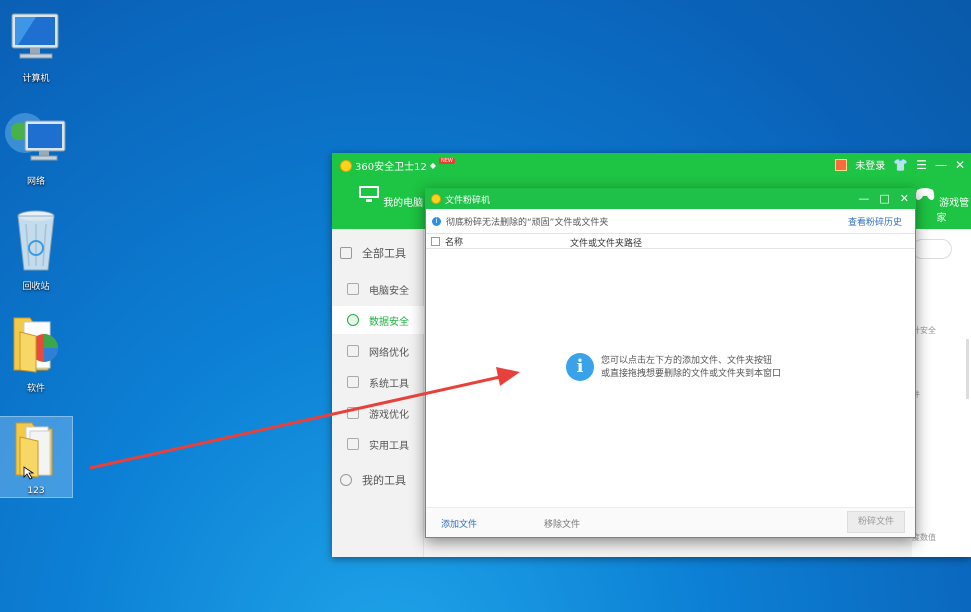 This screenshot has height=612, width=971. I want to click on annotation-arrow, so click(304, 418).